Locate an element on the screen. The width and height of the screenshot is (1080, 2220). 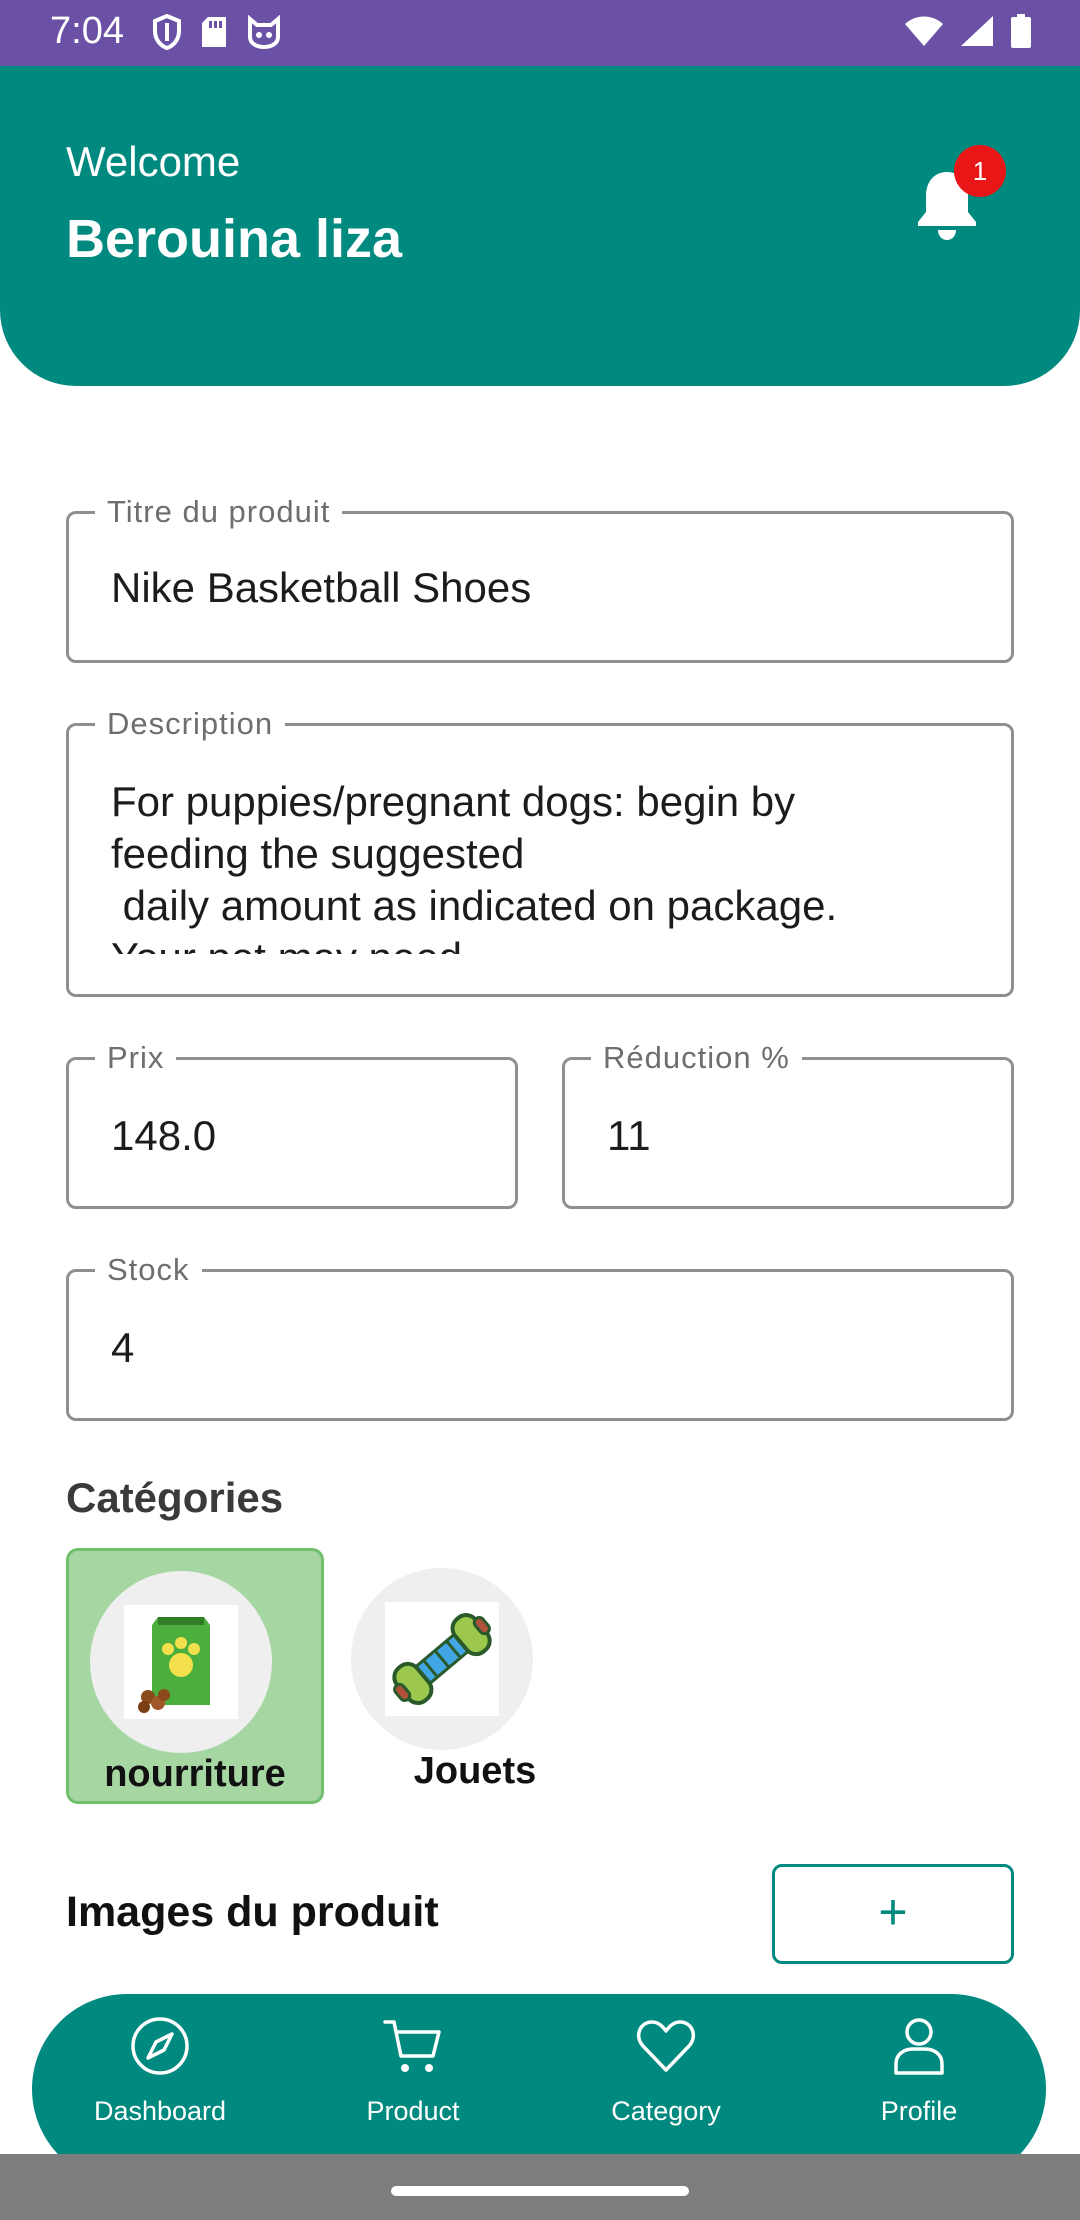
stock-field: Stock 4 is located at coordinates (540, 1337).